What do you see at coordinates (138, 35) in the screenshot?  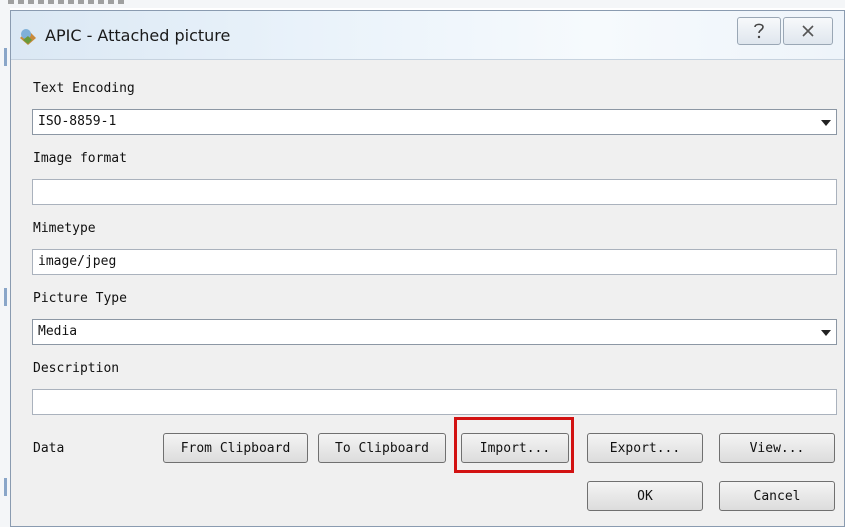 I see `window-title: APIC - Attached picture` at bounding box center [138, 35].